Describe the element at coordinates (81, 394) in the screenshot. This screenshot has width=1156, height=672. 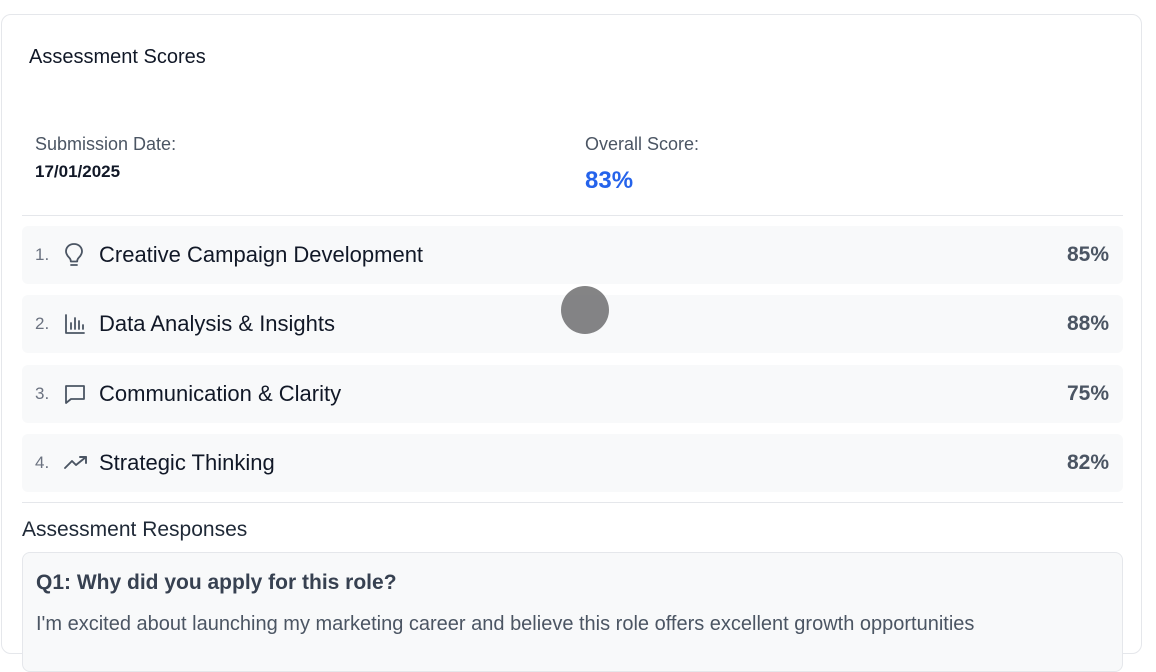
I see `message-icon` at that location.